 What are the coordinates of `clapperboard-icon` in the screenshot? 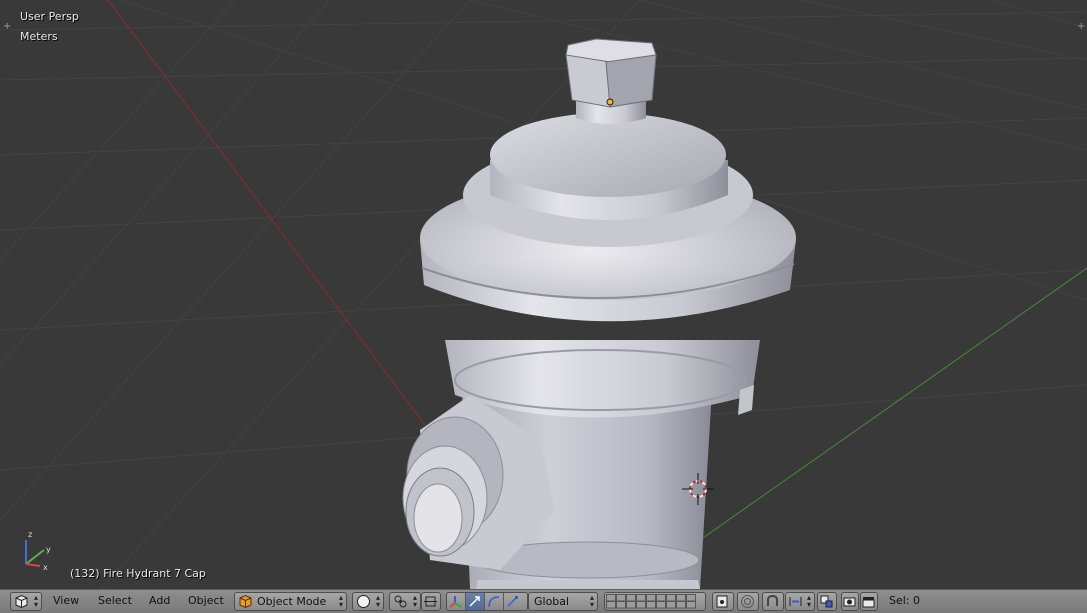 It's located at (868, 602).